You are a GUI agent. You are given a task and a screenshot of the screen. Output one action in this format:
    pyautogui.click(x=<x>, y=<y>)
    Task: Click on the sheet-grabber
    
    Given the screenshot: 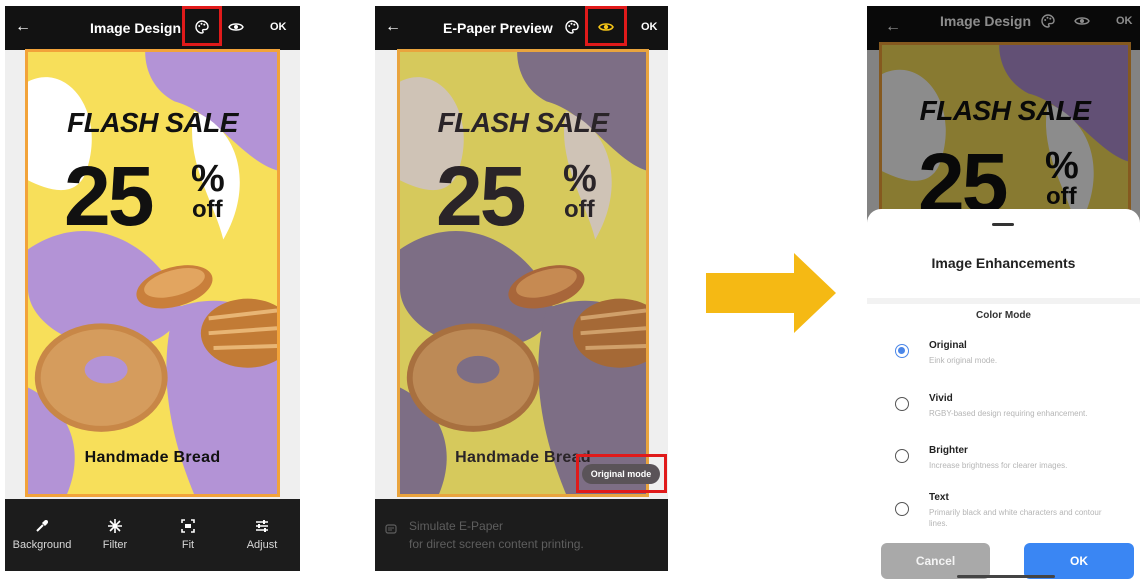 What is the action you would take?
    pyautogui.click(x=1003, y=224)
    